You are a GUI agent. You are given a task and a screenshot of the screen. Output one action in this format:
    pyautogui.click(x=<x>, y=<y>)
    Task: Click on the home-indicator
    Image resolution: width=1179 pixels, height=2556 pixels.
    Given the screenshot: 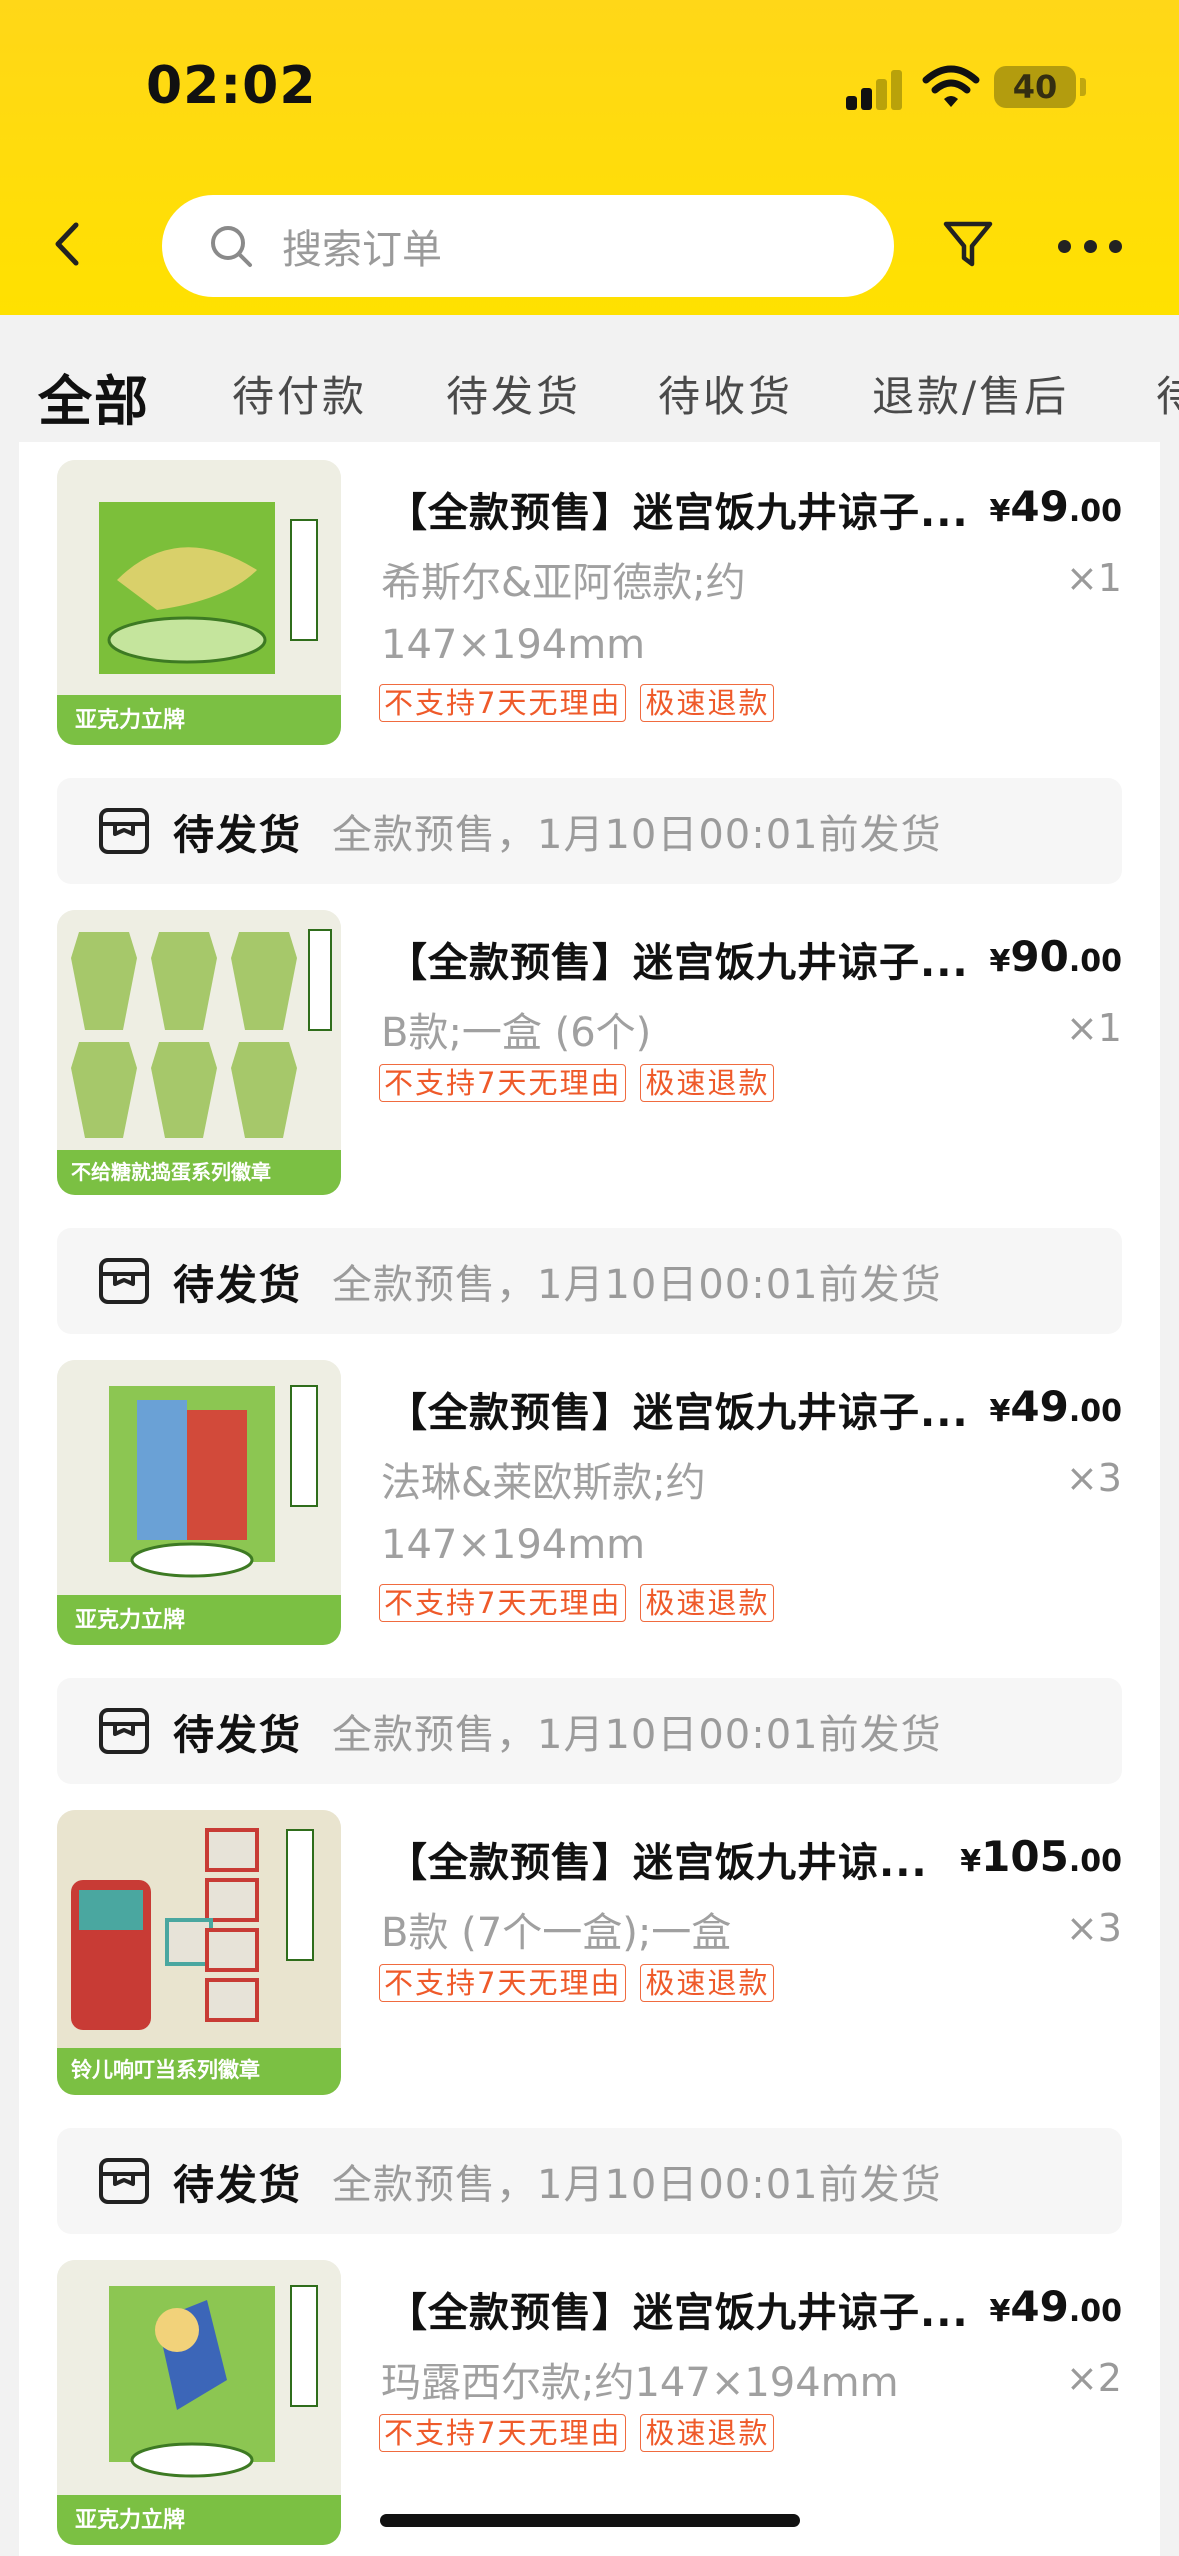 What is the action you would take?
    pyautogui.click(x=590, y=2520)
    